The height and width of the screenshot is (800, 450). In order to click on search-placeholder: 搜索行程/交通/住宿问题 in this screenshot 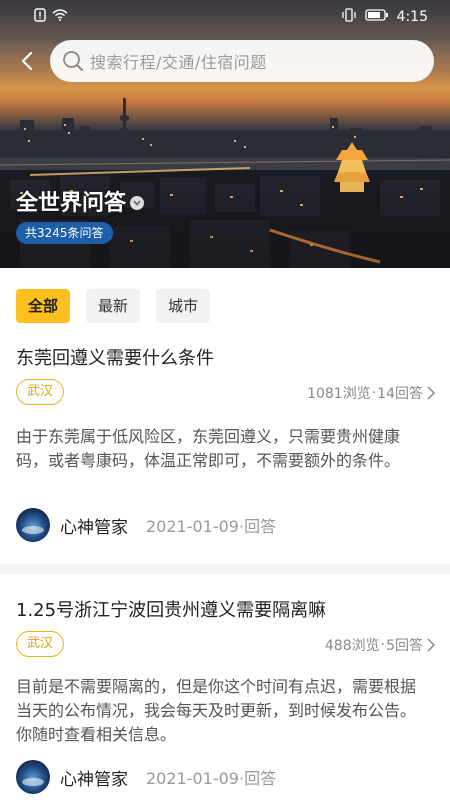, I will do `click(178, 62)`.